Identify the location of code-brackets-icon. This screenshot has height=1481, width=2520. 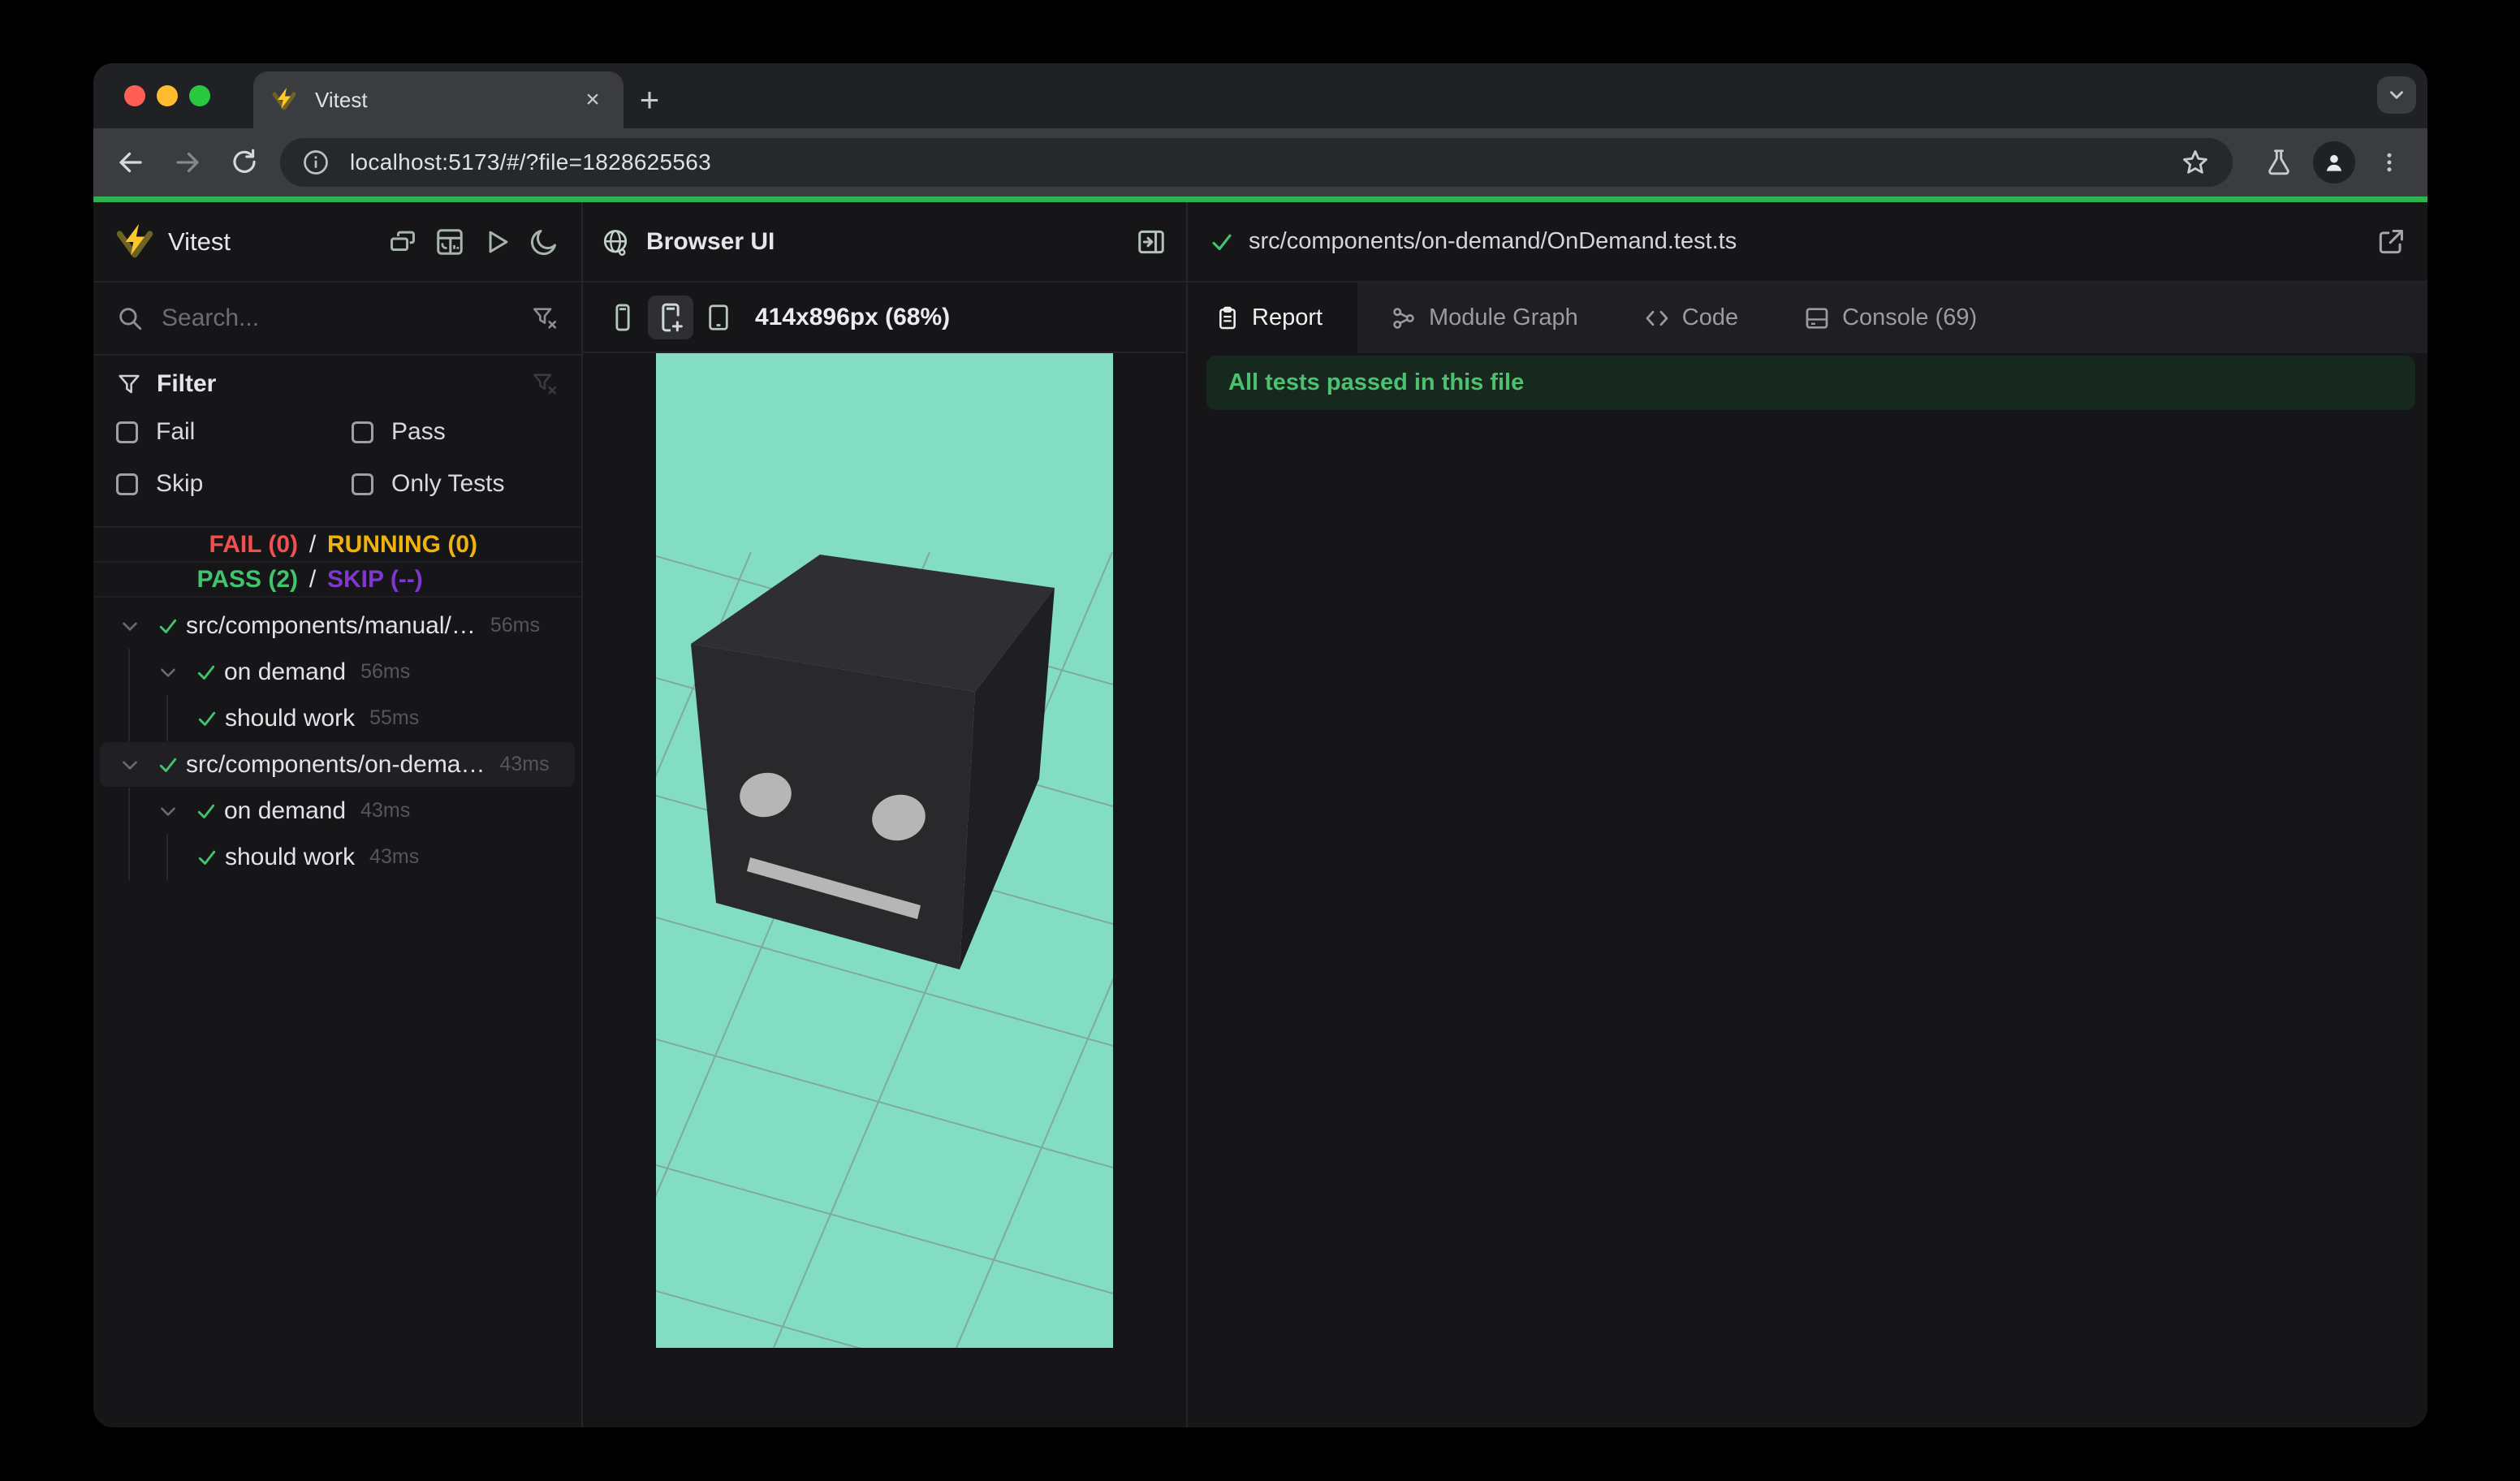
(1657, 318).